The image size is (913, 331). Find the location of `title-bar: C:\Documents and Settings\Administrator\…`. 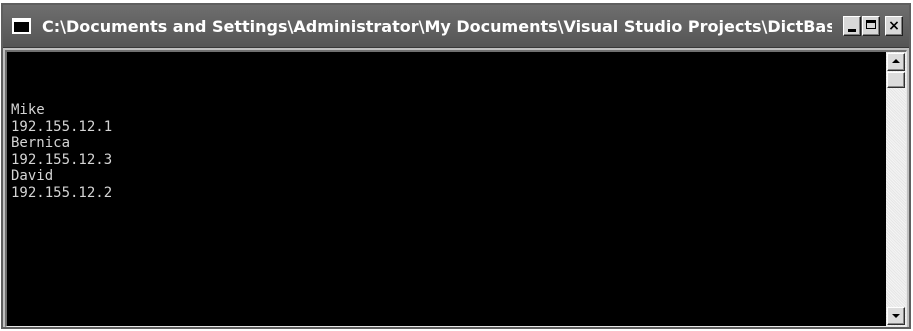

title-bar: C:\Documents and Settings\Administrator\… is located at coordinates (456, 26).